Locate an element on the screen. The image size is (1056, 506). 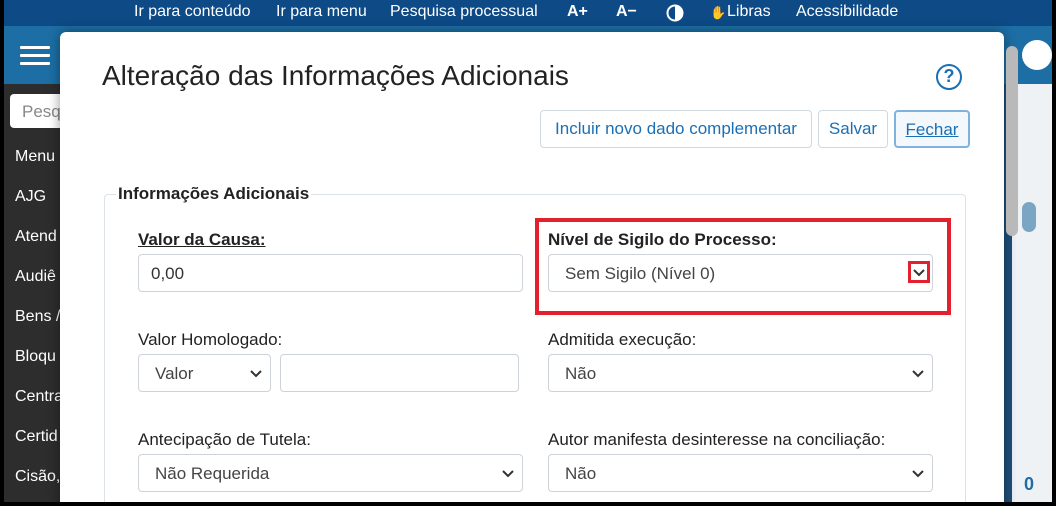
sidebar-item: Centra is located at coordinates (39, 397).